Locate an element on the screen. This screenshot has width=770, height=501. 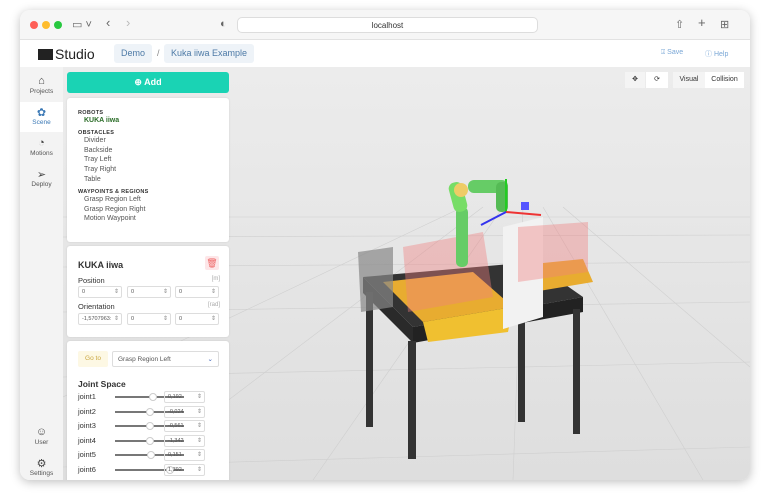
address-bar: localhost is located at coordinates (387, 25).